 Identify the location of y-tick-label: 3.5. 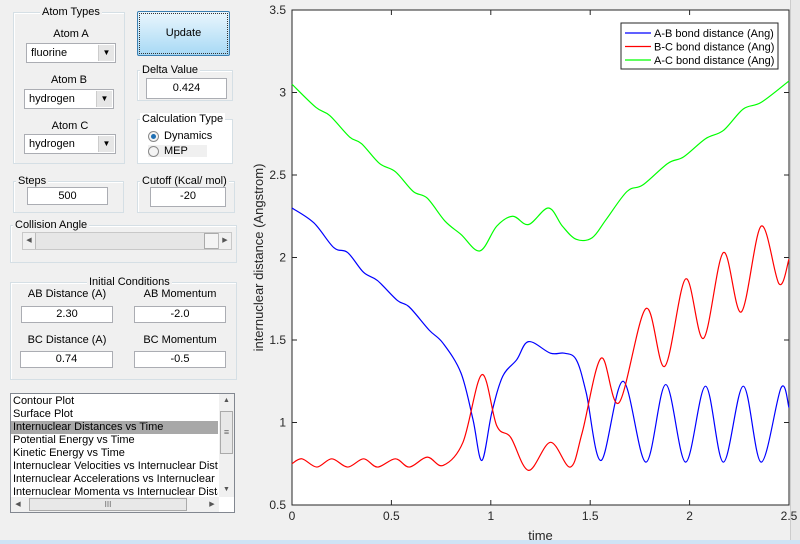
(277, 10).